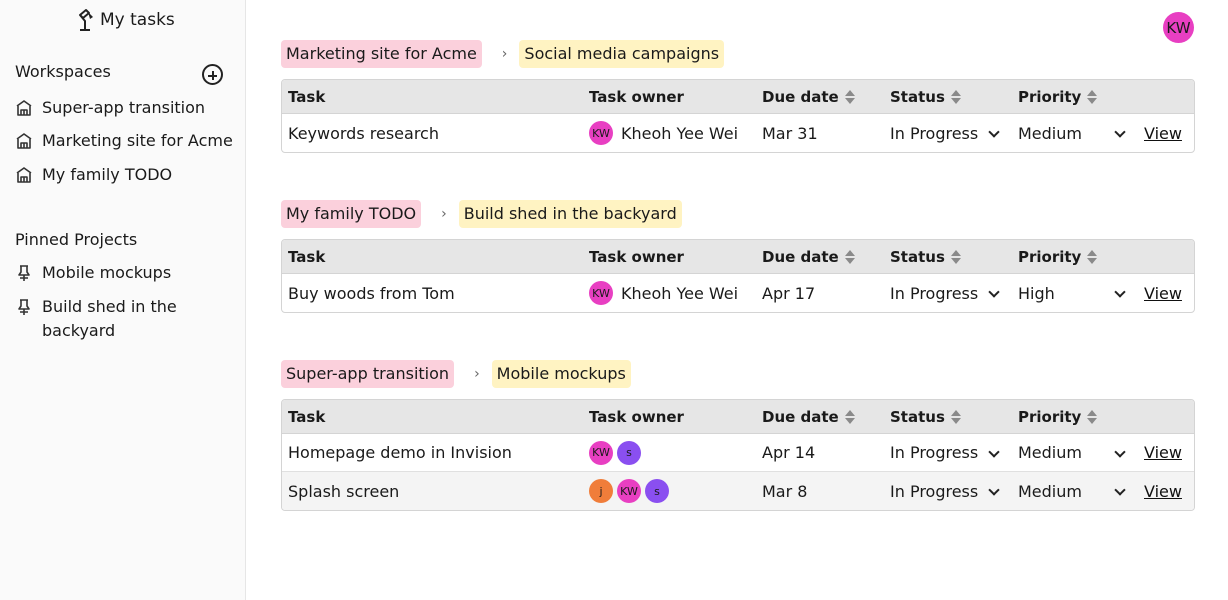 The height and width of the screenshot is (600, 1228). Describe the element at coordinates (622, 54) in the screenshot. I see `project-chip: Social media campaigns` at that location.